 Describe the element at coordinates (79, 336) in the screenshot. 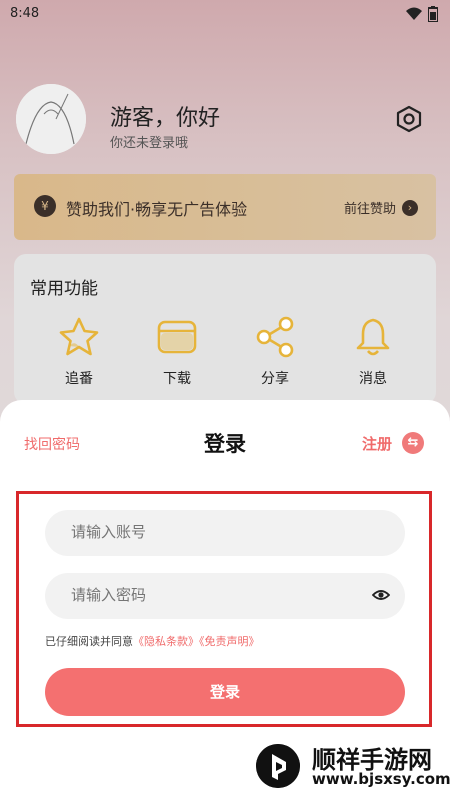

I see `star-icon` at that location.